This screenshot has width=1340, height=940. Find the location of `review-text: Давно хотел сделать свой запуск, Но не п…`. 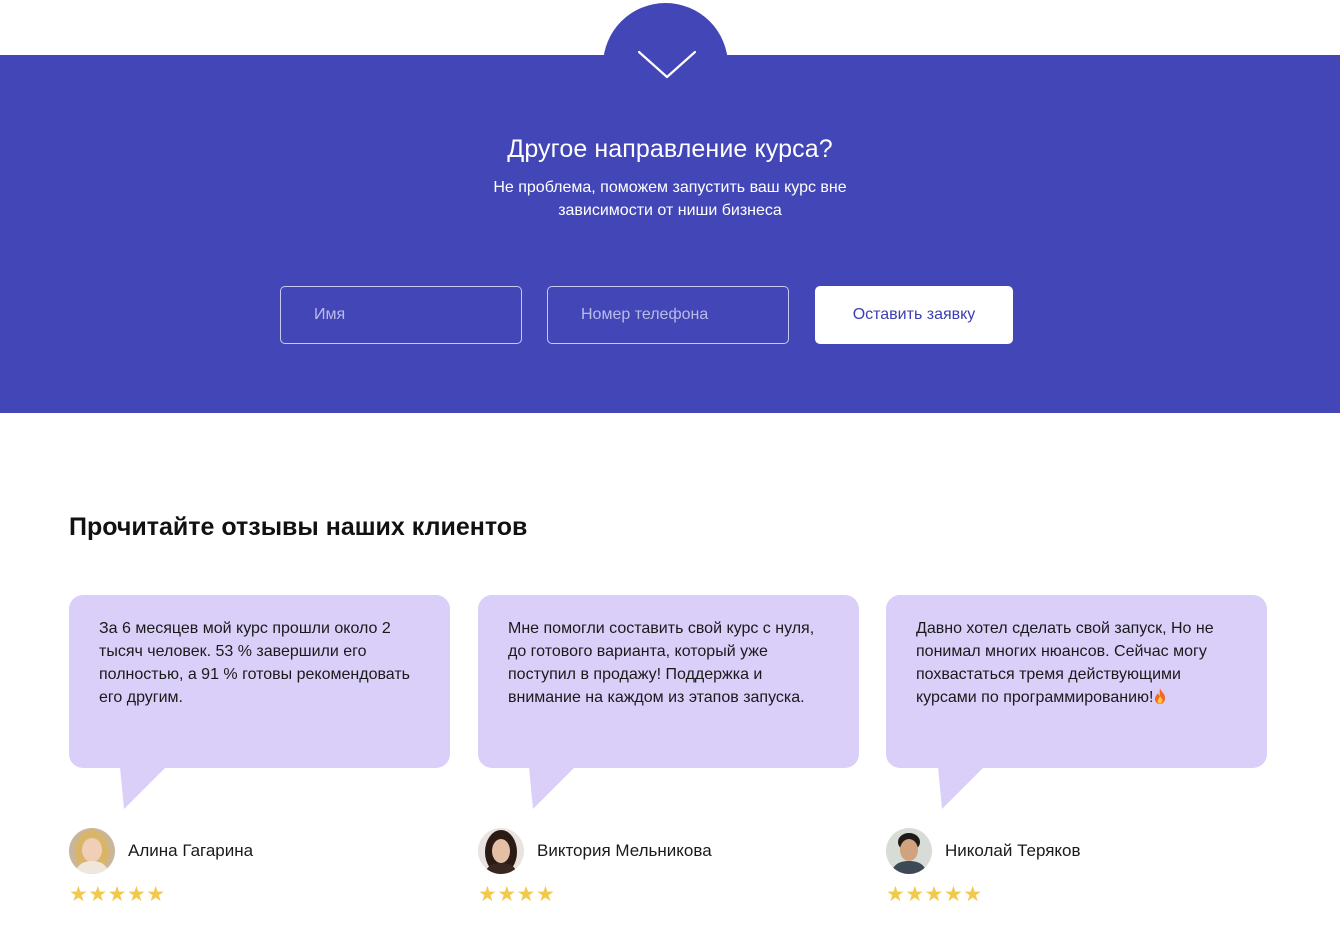

review-text: Давно хотел сделать свой запуск, Но не п… is located at coordinates (1065, 663).